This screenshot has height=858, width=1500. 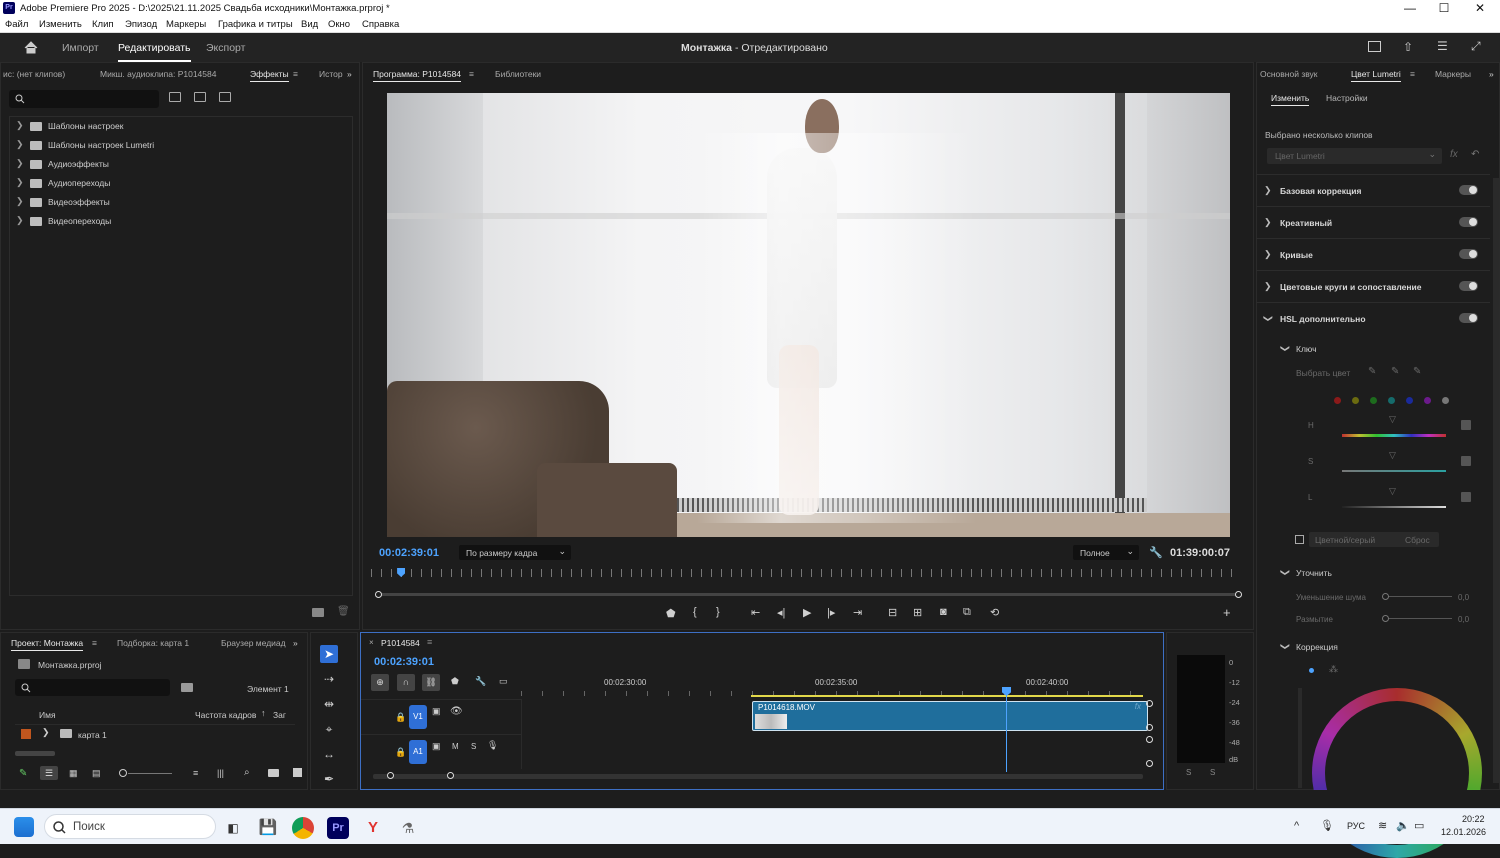 I want to click on step-forward-icon: |▸, so click(x=831, y=612).